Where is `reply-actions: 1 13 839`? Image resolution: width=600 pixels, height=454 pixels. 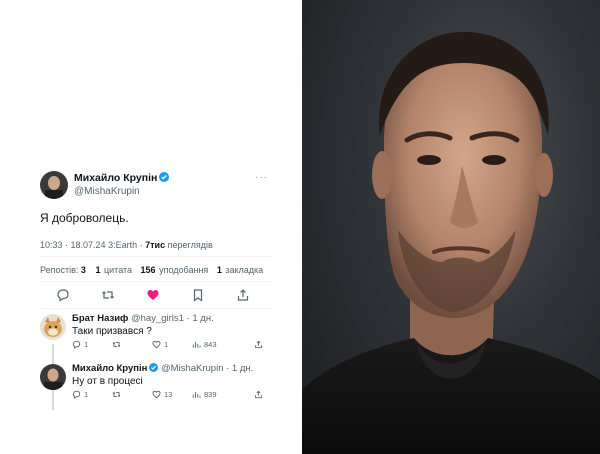 reply-actions: 1 13 839 is located at coordinates (172, 396).